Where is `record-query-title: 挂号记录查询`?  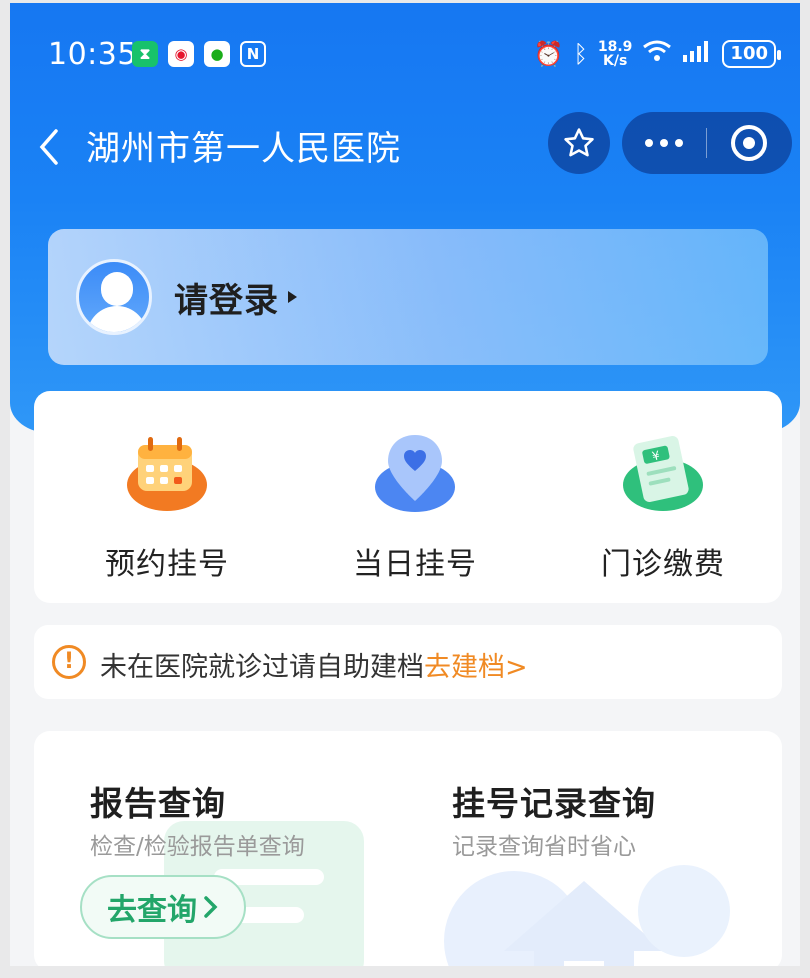 record-query-title: 挂号记录查询 is located at coordinates (554, 801).